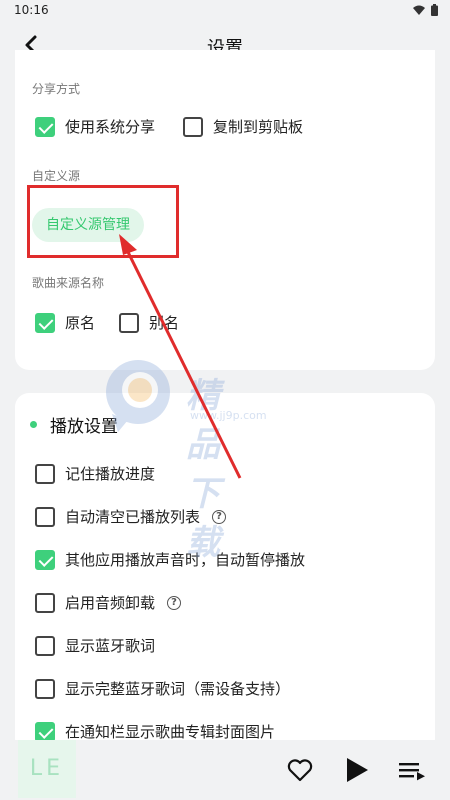 The height and width of the screenshot is (800, 450). What do you see at coordinates (225, 770) in the screenshot?
I see `mini-player: LE` at bounding box center [225, 770].